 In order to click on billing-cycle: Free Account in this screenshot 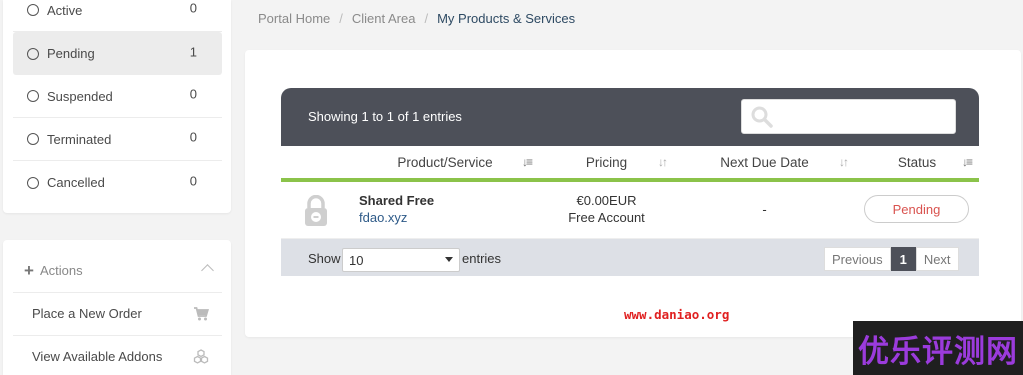, I will do `click(606, 217)`.